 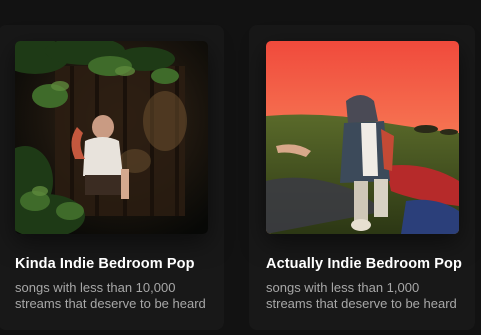 What do you see at coordinates (364, 264) in the screenshot?
I see `playlist-title: Actually Indie Bedroom Pop` at bounding box center [364, 264].